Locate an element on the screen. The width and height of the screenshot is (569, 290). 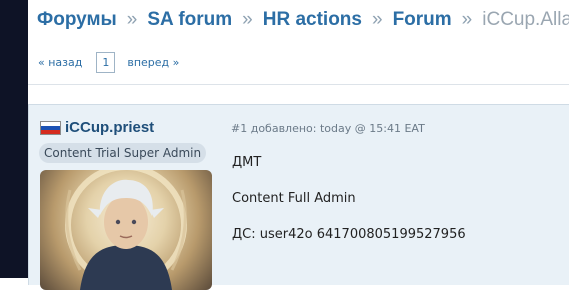
pagination-prev-link: « назад is located at coordinates (60, 62).